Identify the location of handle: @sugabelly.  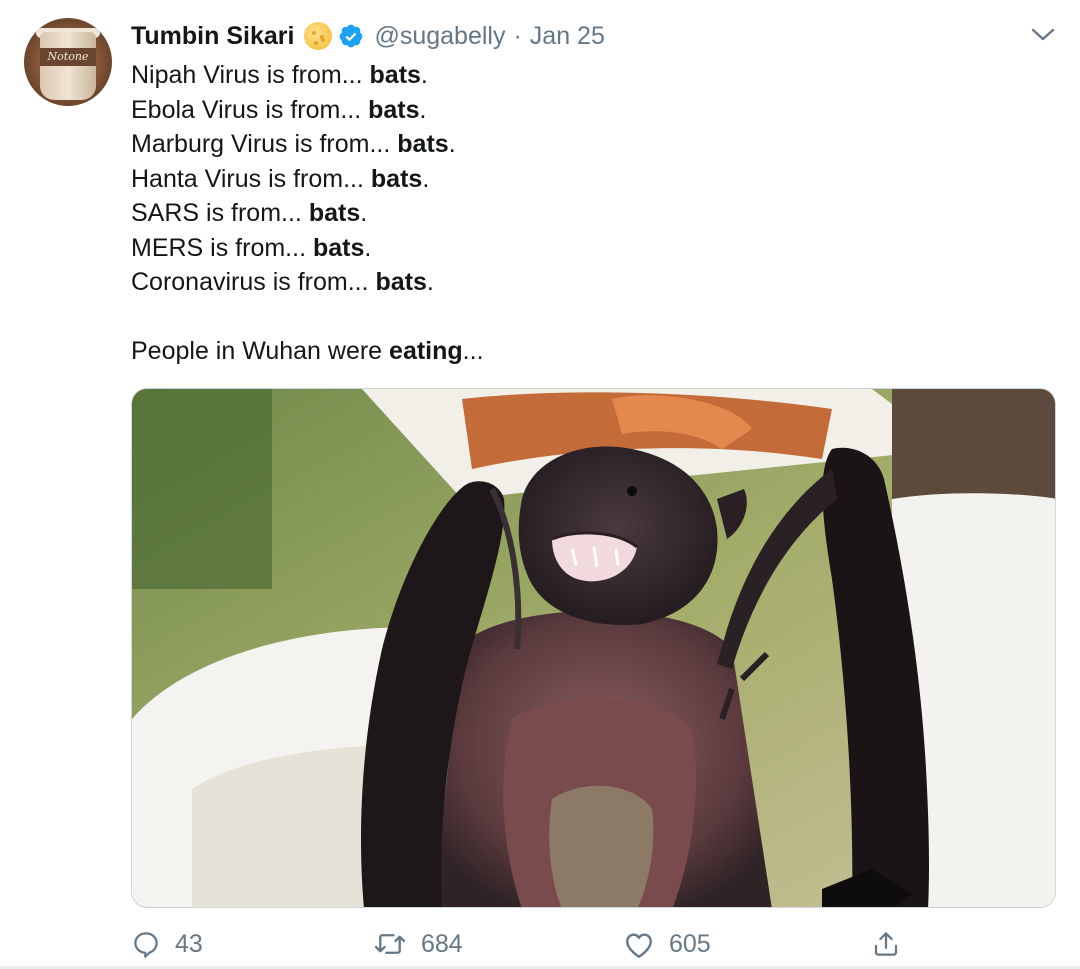
(439, 36).